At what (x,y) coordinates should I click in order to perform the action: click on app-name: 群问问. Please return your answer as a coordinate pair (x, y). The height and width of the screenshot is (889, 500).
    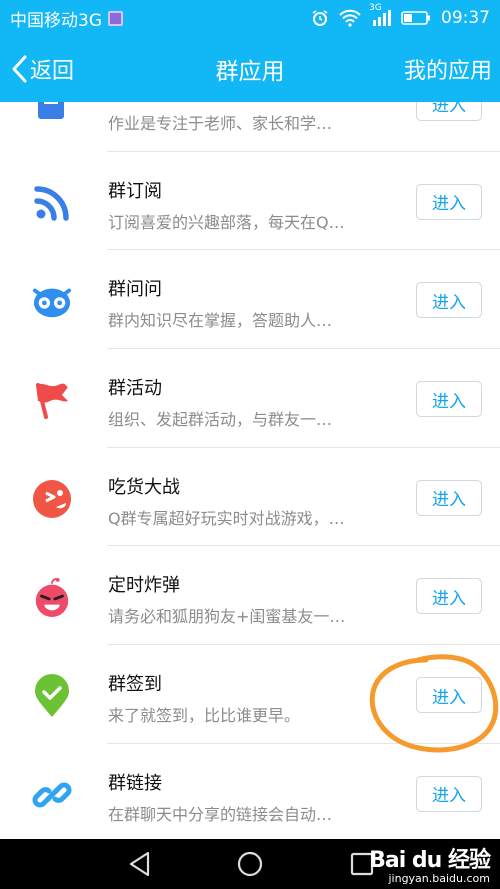
    Looking at the image, I should click on (135, 290).